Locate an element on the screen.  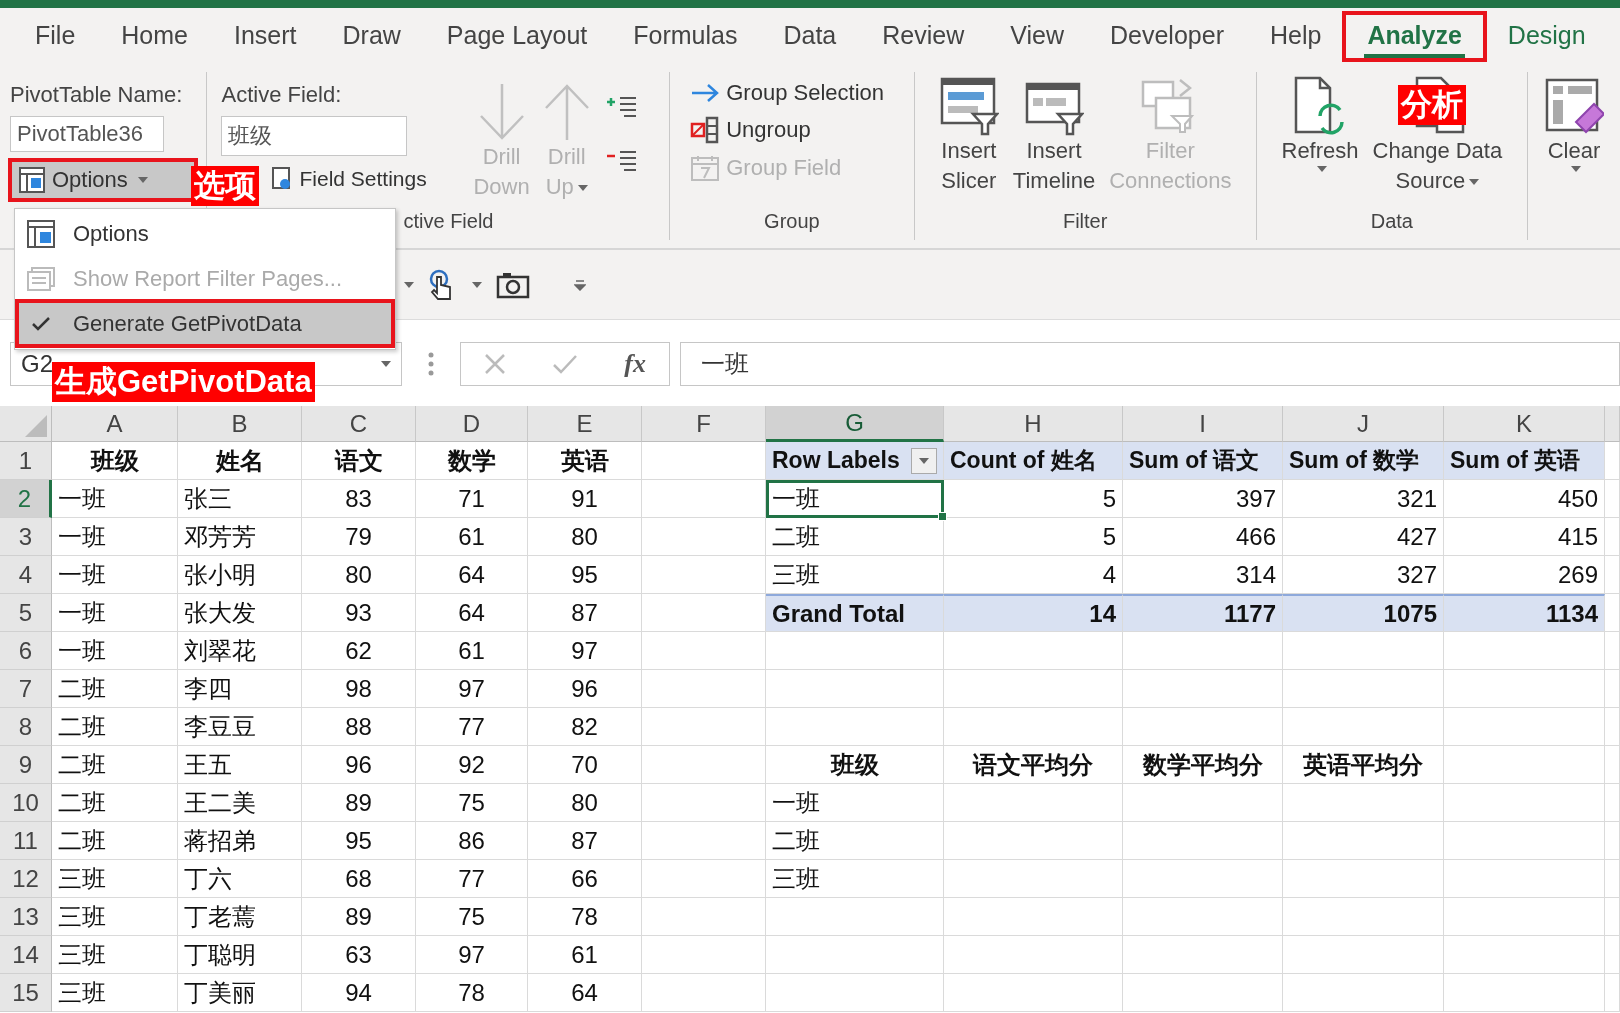
ribbon-tab: Data is located at coordinates (810, 36).